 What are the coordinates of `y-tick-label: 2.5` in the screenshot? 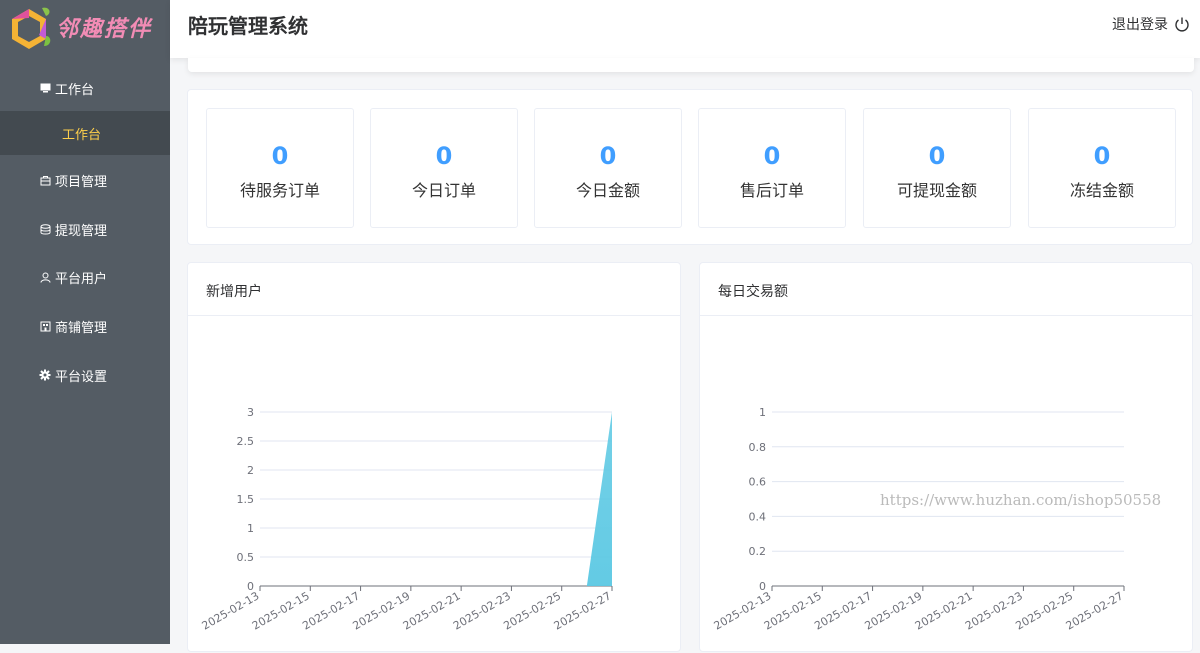 It's located at (246, 441).